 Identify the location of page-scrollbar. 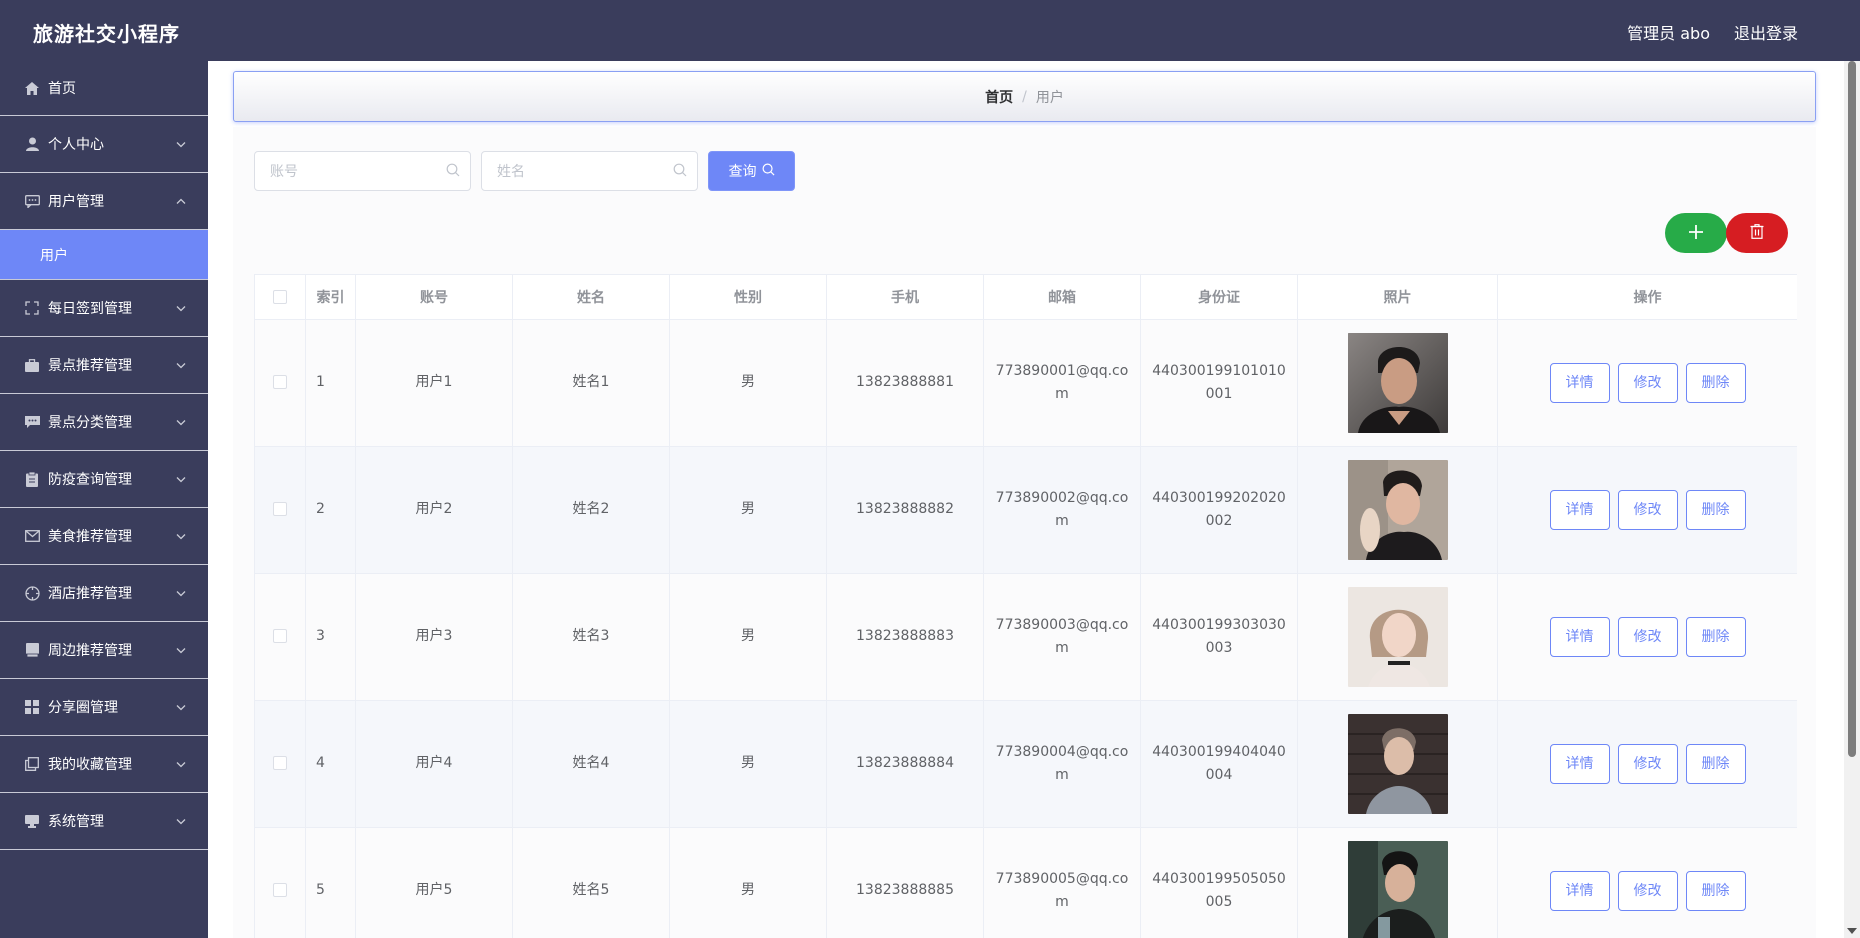
(1852, 499).